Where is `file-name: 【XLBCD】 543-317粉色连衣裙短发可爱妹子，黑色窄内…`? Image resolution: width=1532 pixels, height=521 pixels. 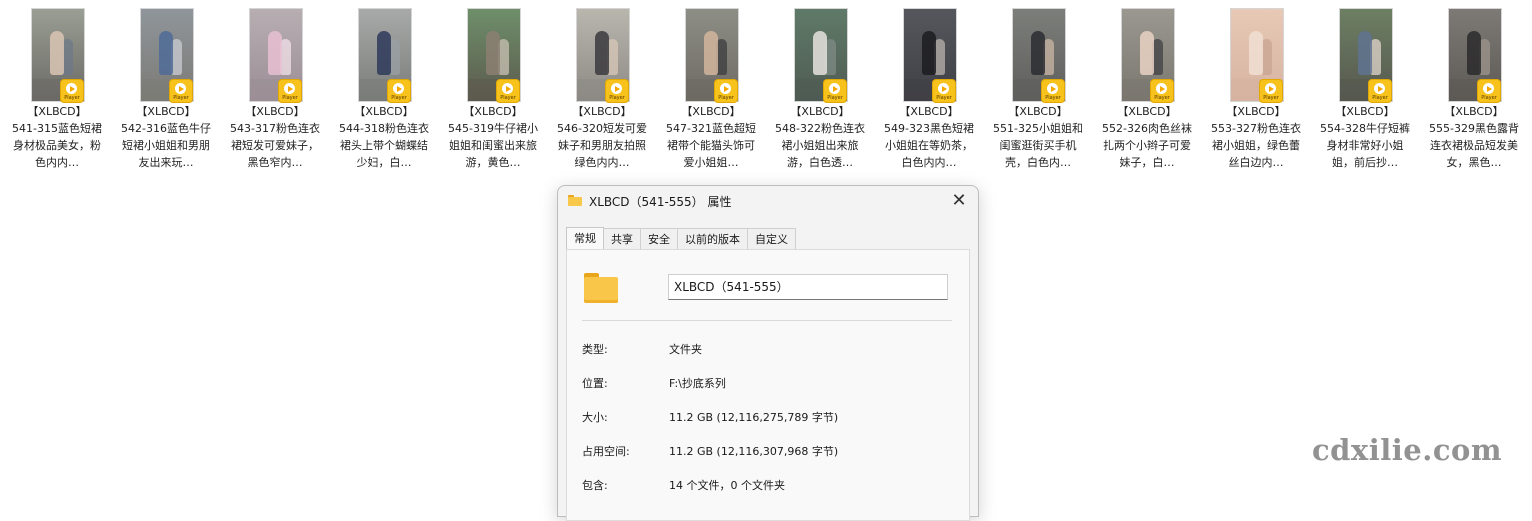
file-name: 【XLBCD】 543-317粉色连衣裙短发可爱妹子，黑色窄内… is located at coordinates (275, 137).